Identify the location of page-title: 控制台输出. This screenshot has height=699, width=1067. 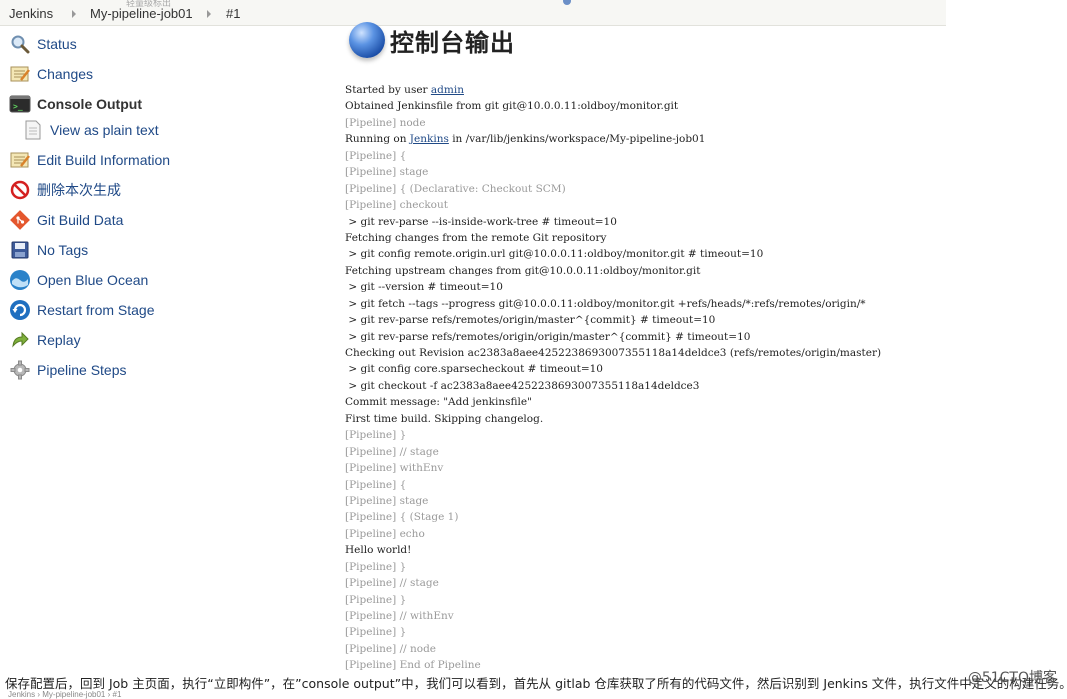
(452, 42).